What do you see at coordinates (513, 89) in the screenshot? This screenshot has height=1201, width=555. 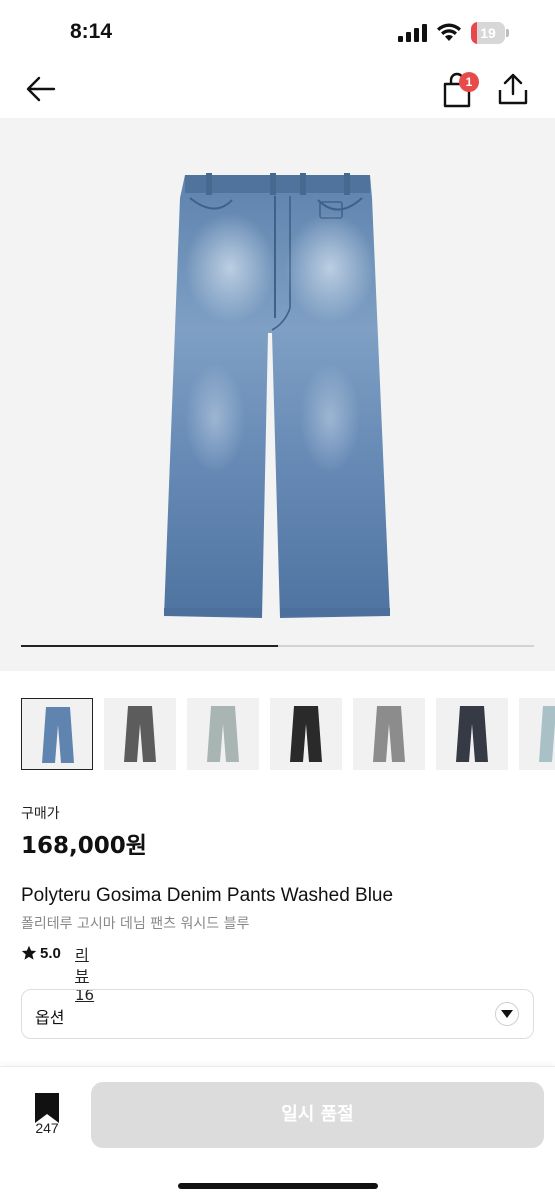 I see `share-icon` at bounding box center [513, 89].